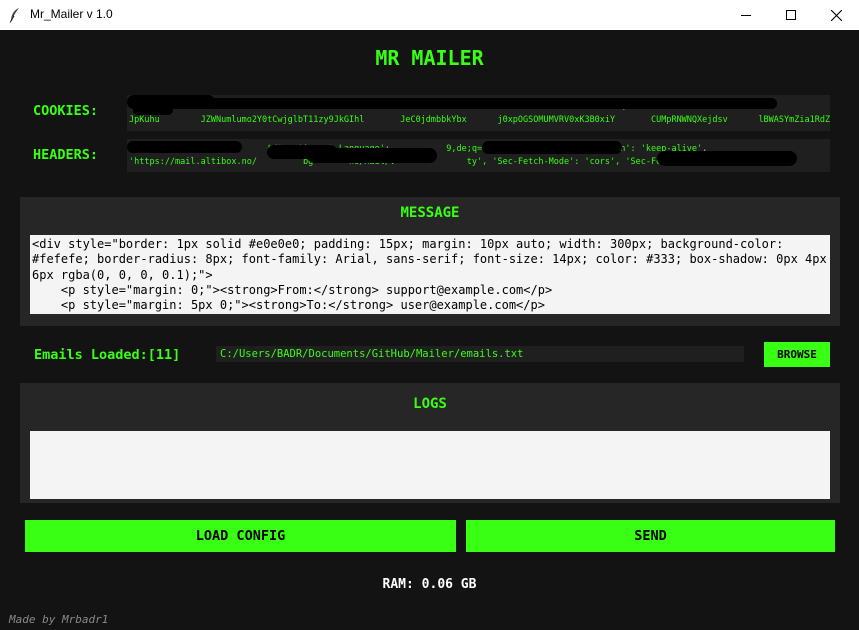 The height and width of the screenshot is (630, 859). I want to click on logs-output, so click(430, 465).